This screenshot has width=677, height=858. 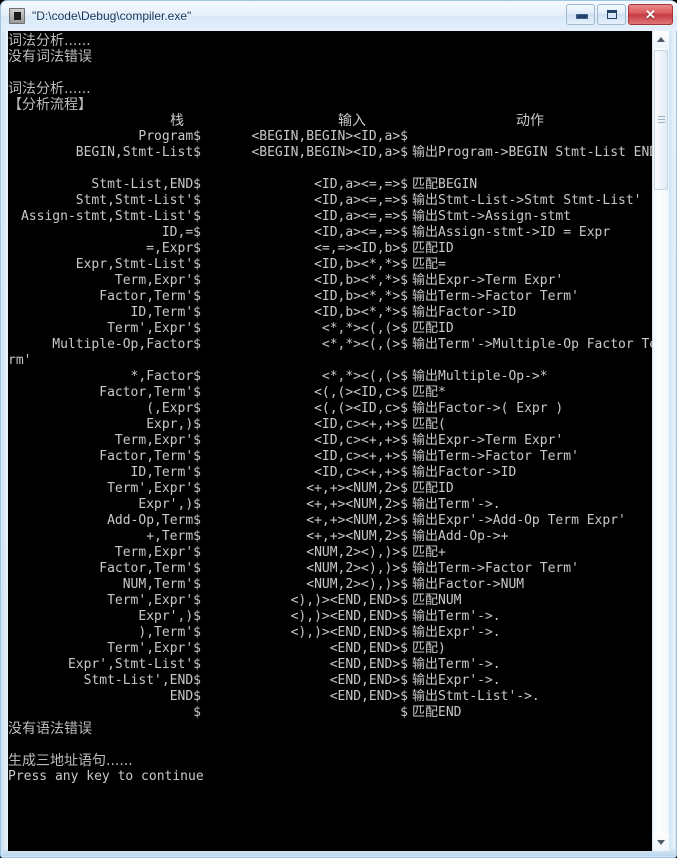 I want to click on action-production: ), so click(x=442, y=648).